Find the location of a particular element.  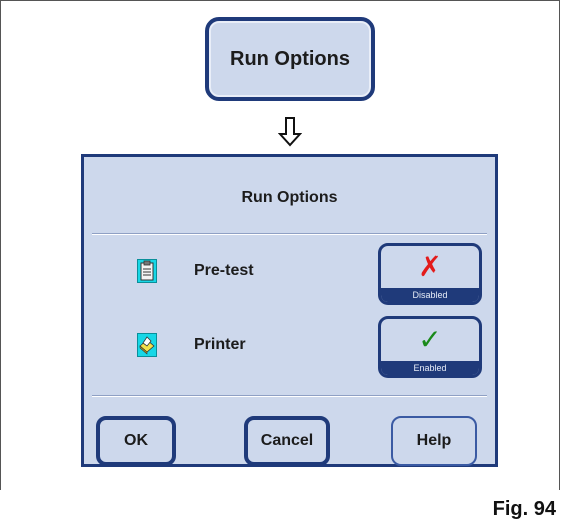

cancel-button-label: Cancel is located at coordinates (287, 440).